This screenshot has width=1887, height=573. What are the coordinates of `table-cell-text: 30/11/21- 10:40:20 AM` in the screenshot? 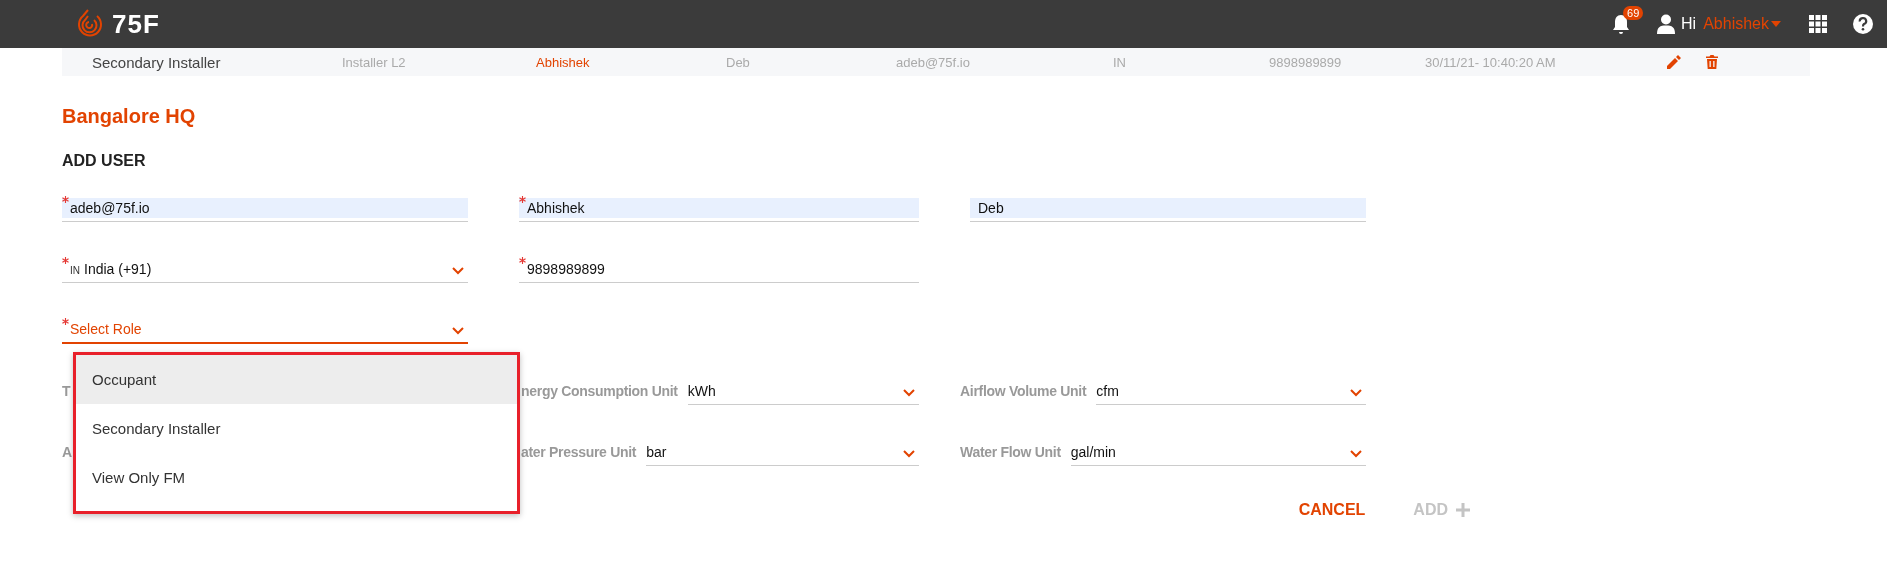 It's located at (1491, 62).